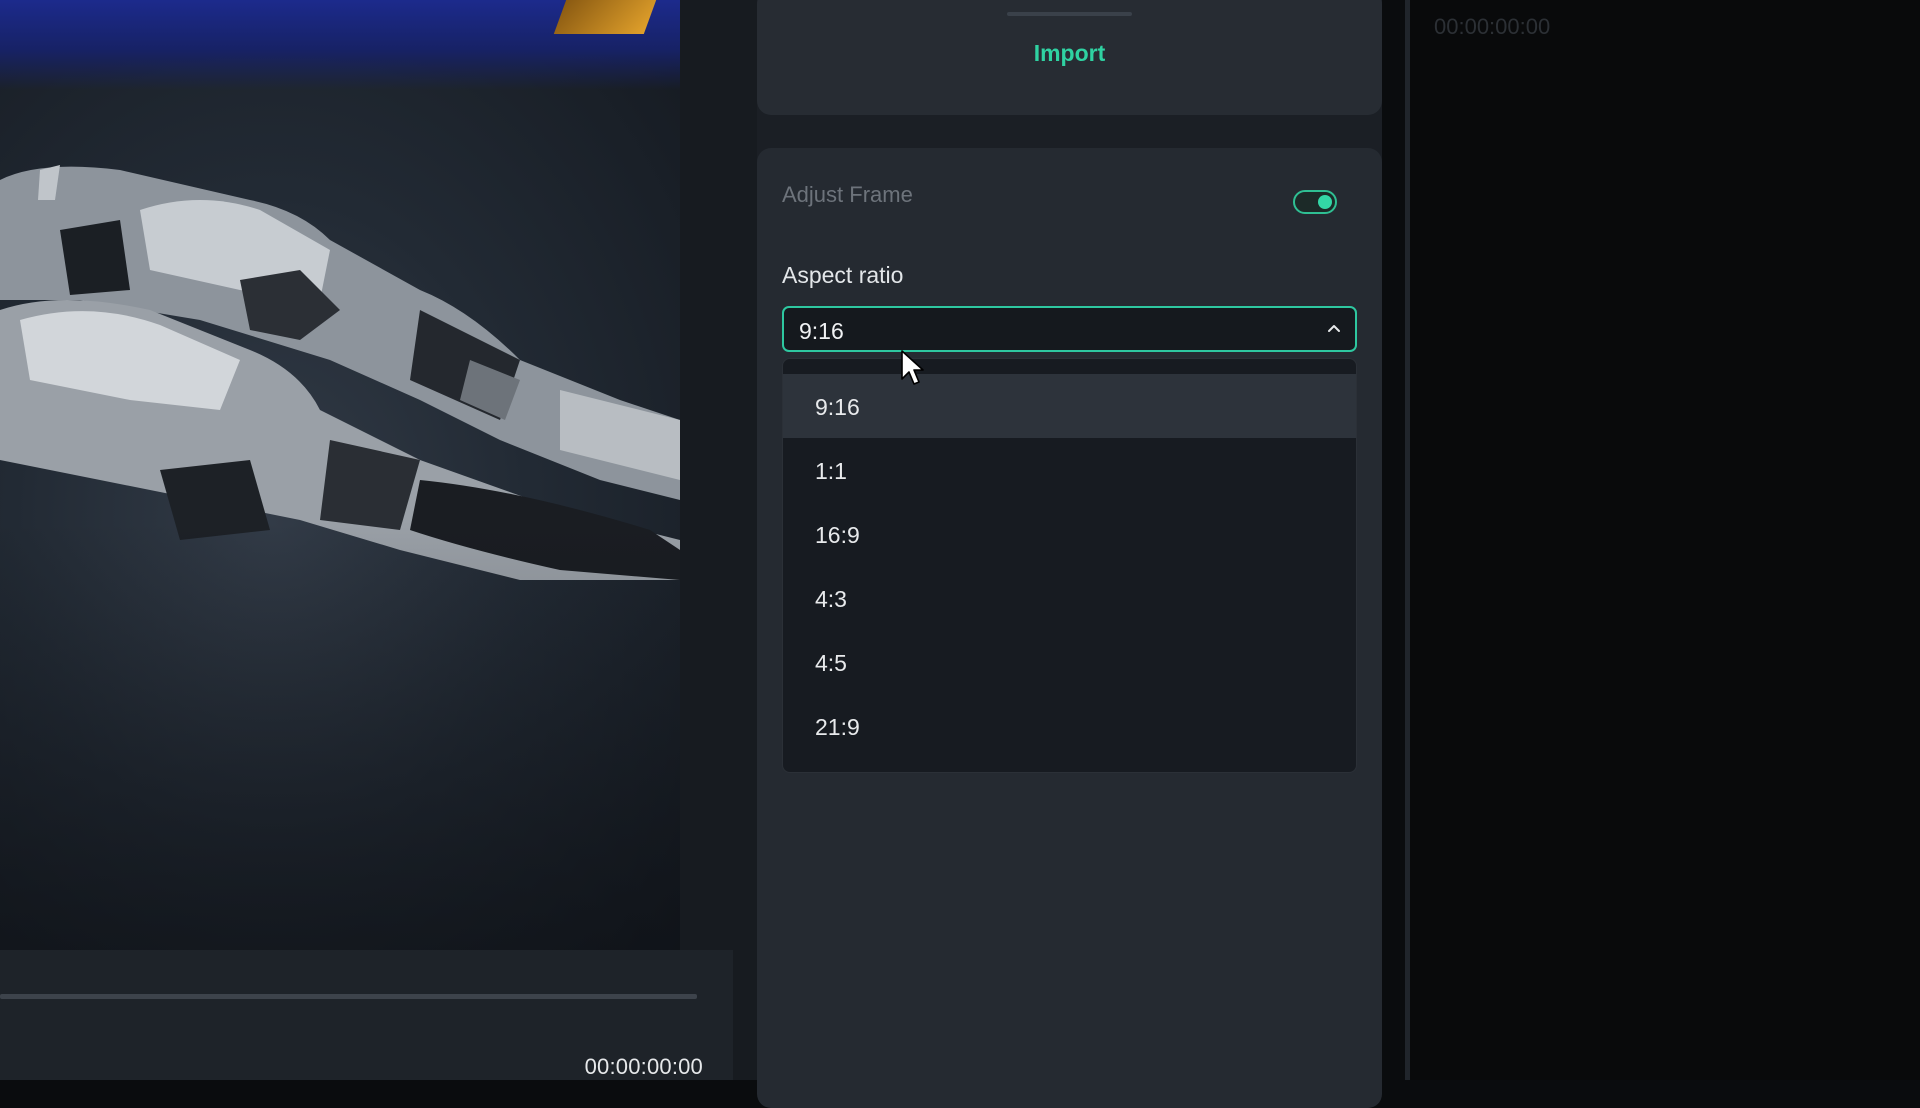 The width and height of the screenshot is (1920, 1108). Describe the element at coordinates (340, 735) in the screenshot. I see `preview-floor` at that location.